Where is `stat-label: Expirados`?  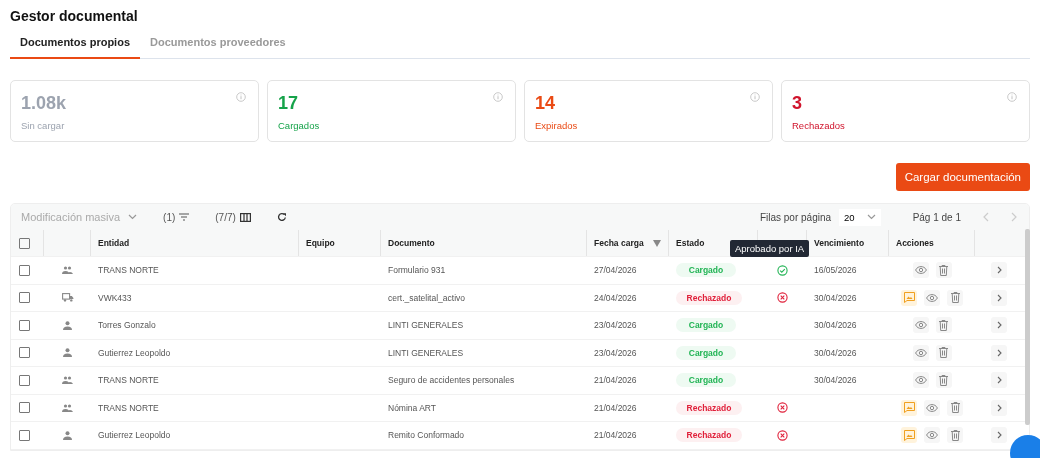
stat-label: Expirados is located at coordinates (556, 125).